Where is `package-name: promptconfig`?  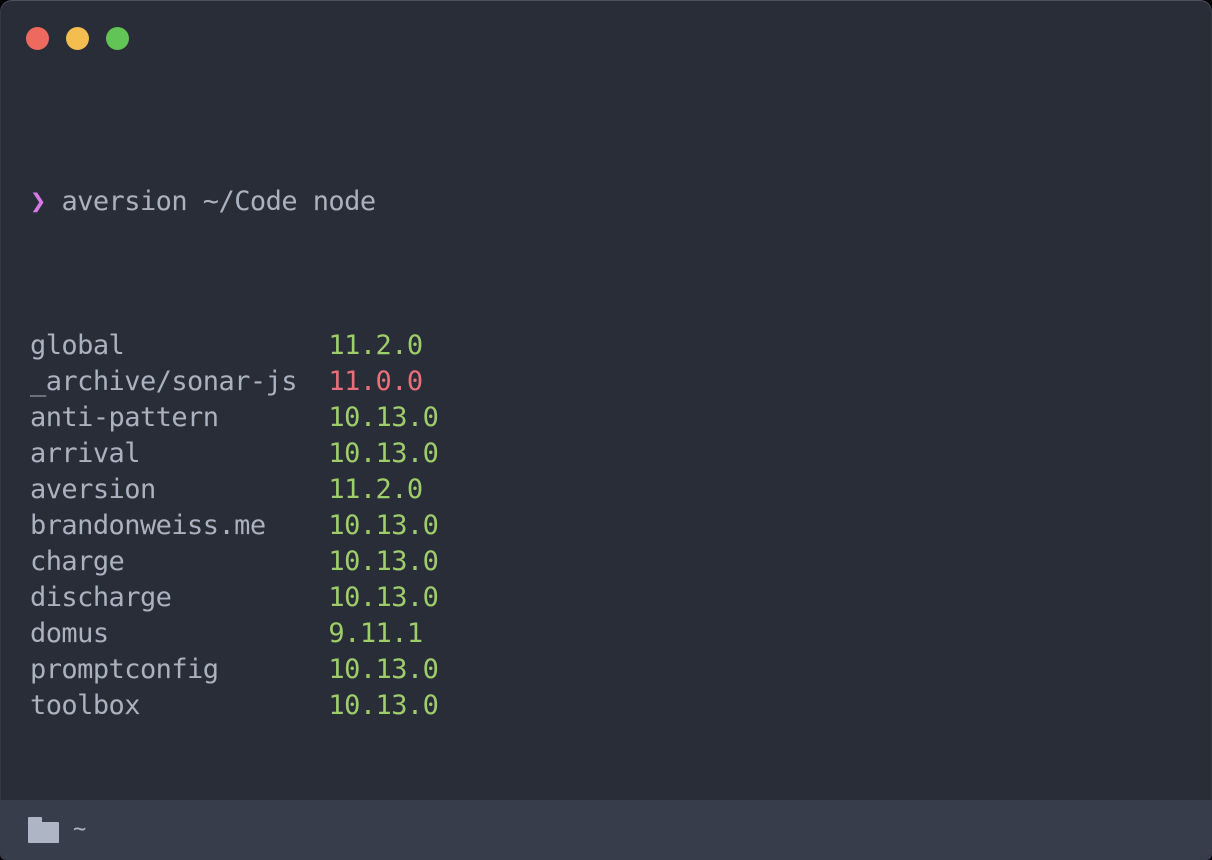
package-name: promptconfig is located at coordinates (179, 669).